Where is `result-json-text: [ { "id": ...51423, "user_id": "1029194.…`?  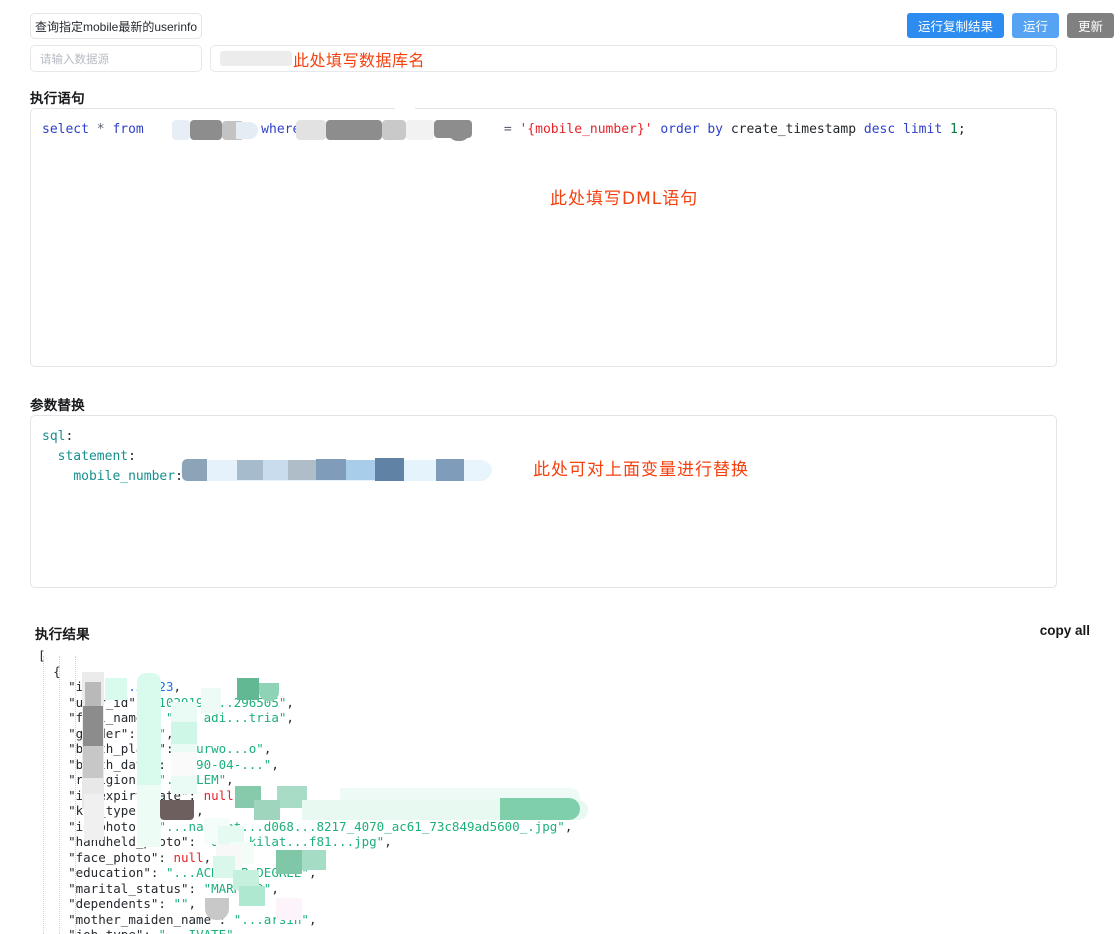 result-json-text: [ { "id": ...51423, "user_id": "1029194.… is located at coordinates (305, 791).